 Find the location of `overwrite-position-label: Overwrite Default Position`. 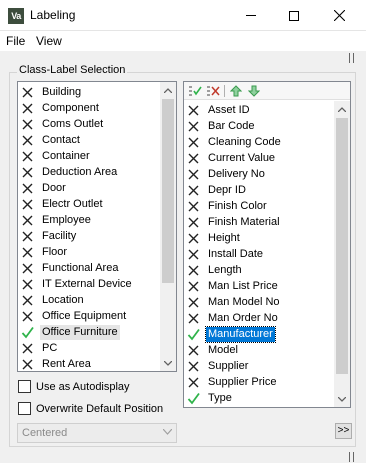

overwrite-position-label: Overwrite Default Position is located at coordinates (100, 408).